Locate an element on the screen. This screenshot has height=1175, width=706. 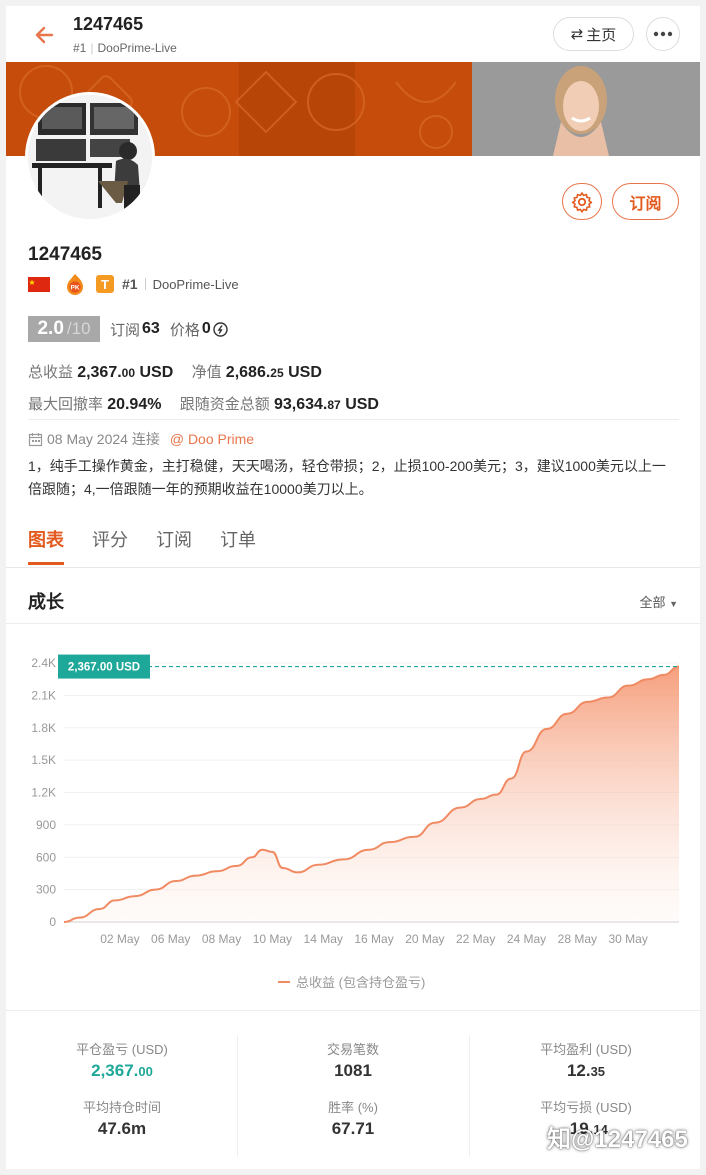
gear-icon is located at coordinates (582, 202).